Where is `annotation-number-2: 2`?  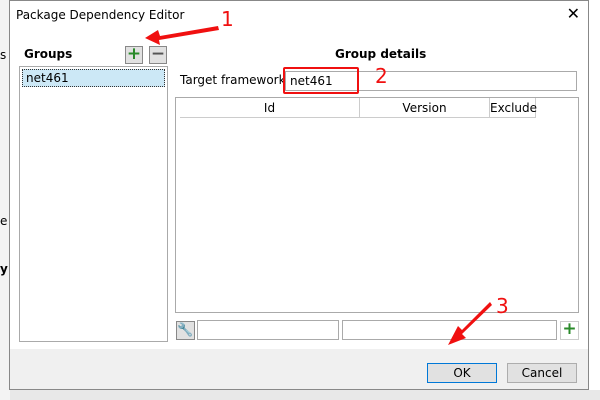
annotation-number-2: 2 is located at coordinates (381, 76).